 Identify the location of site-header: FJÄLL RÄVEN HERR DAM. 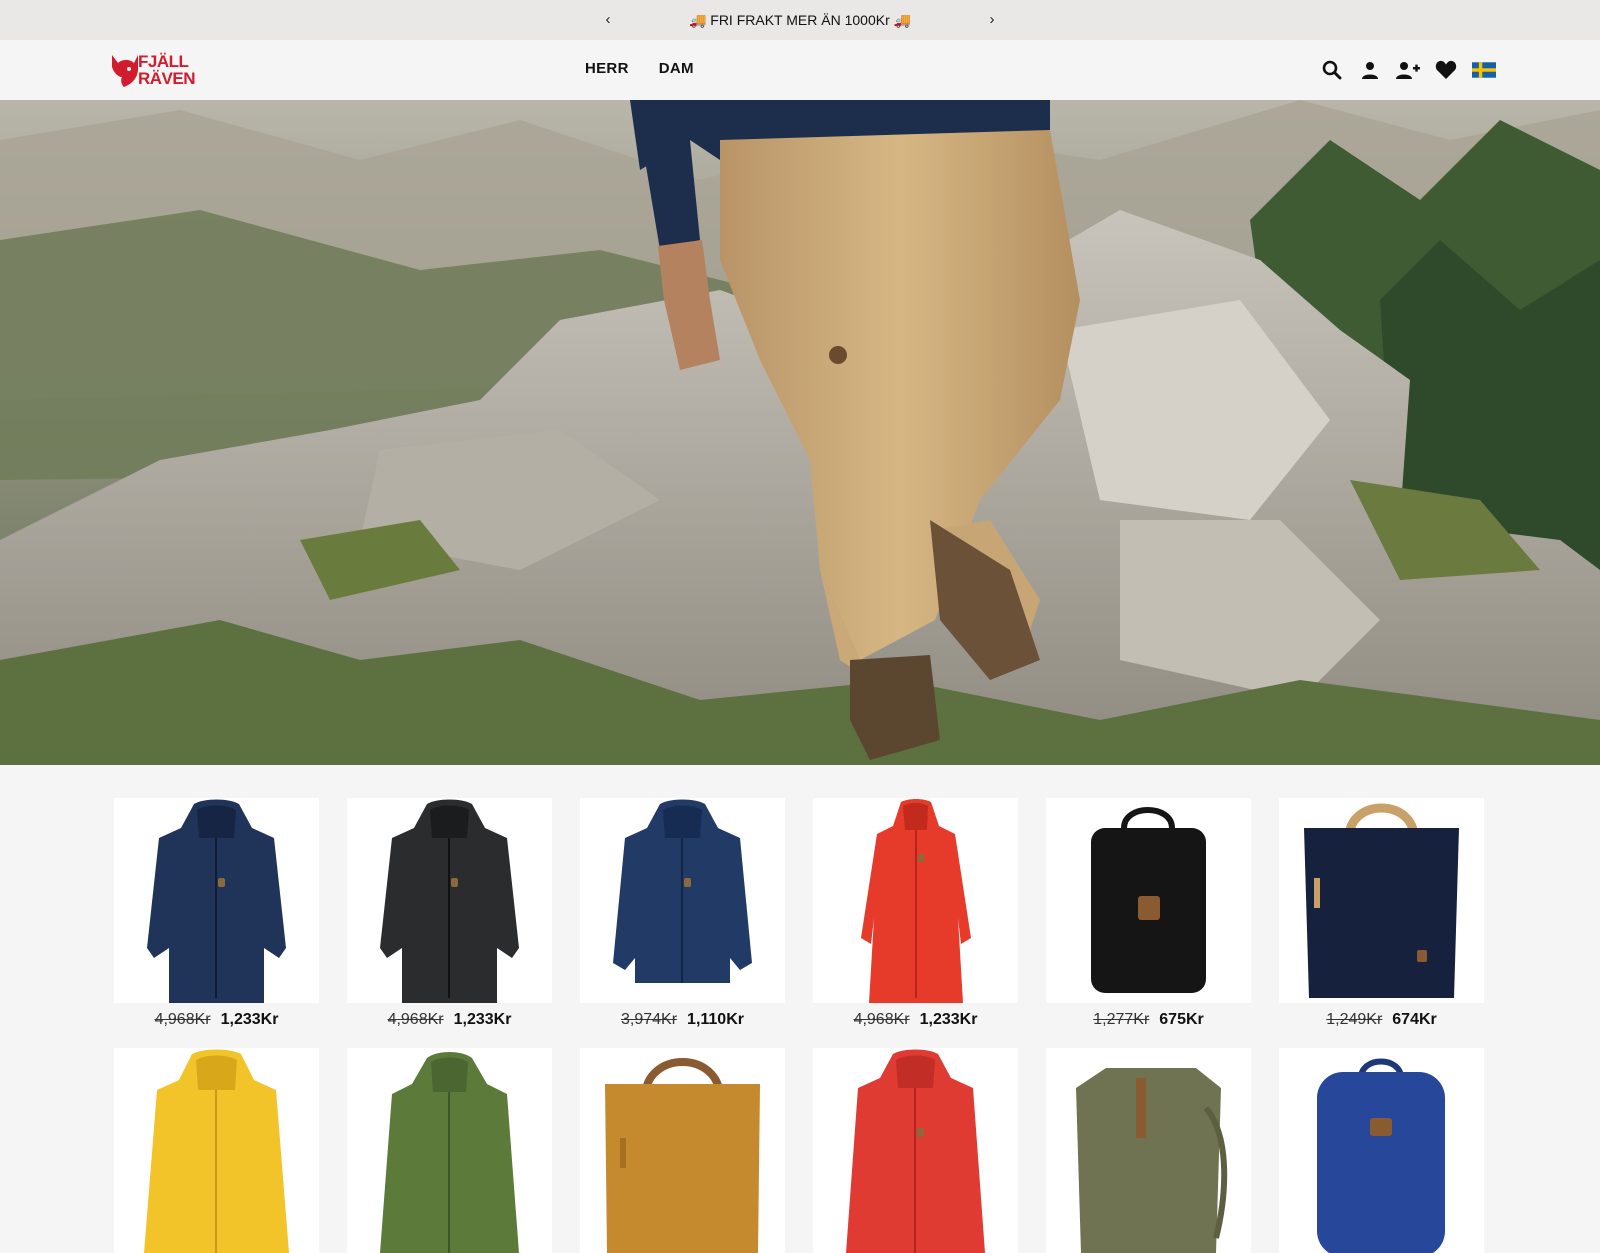
(800, 70).